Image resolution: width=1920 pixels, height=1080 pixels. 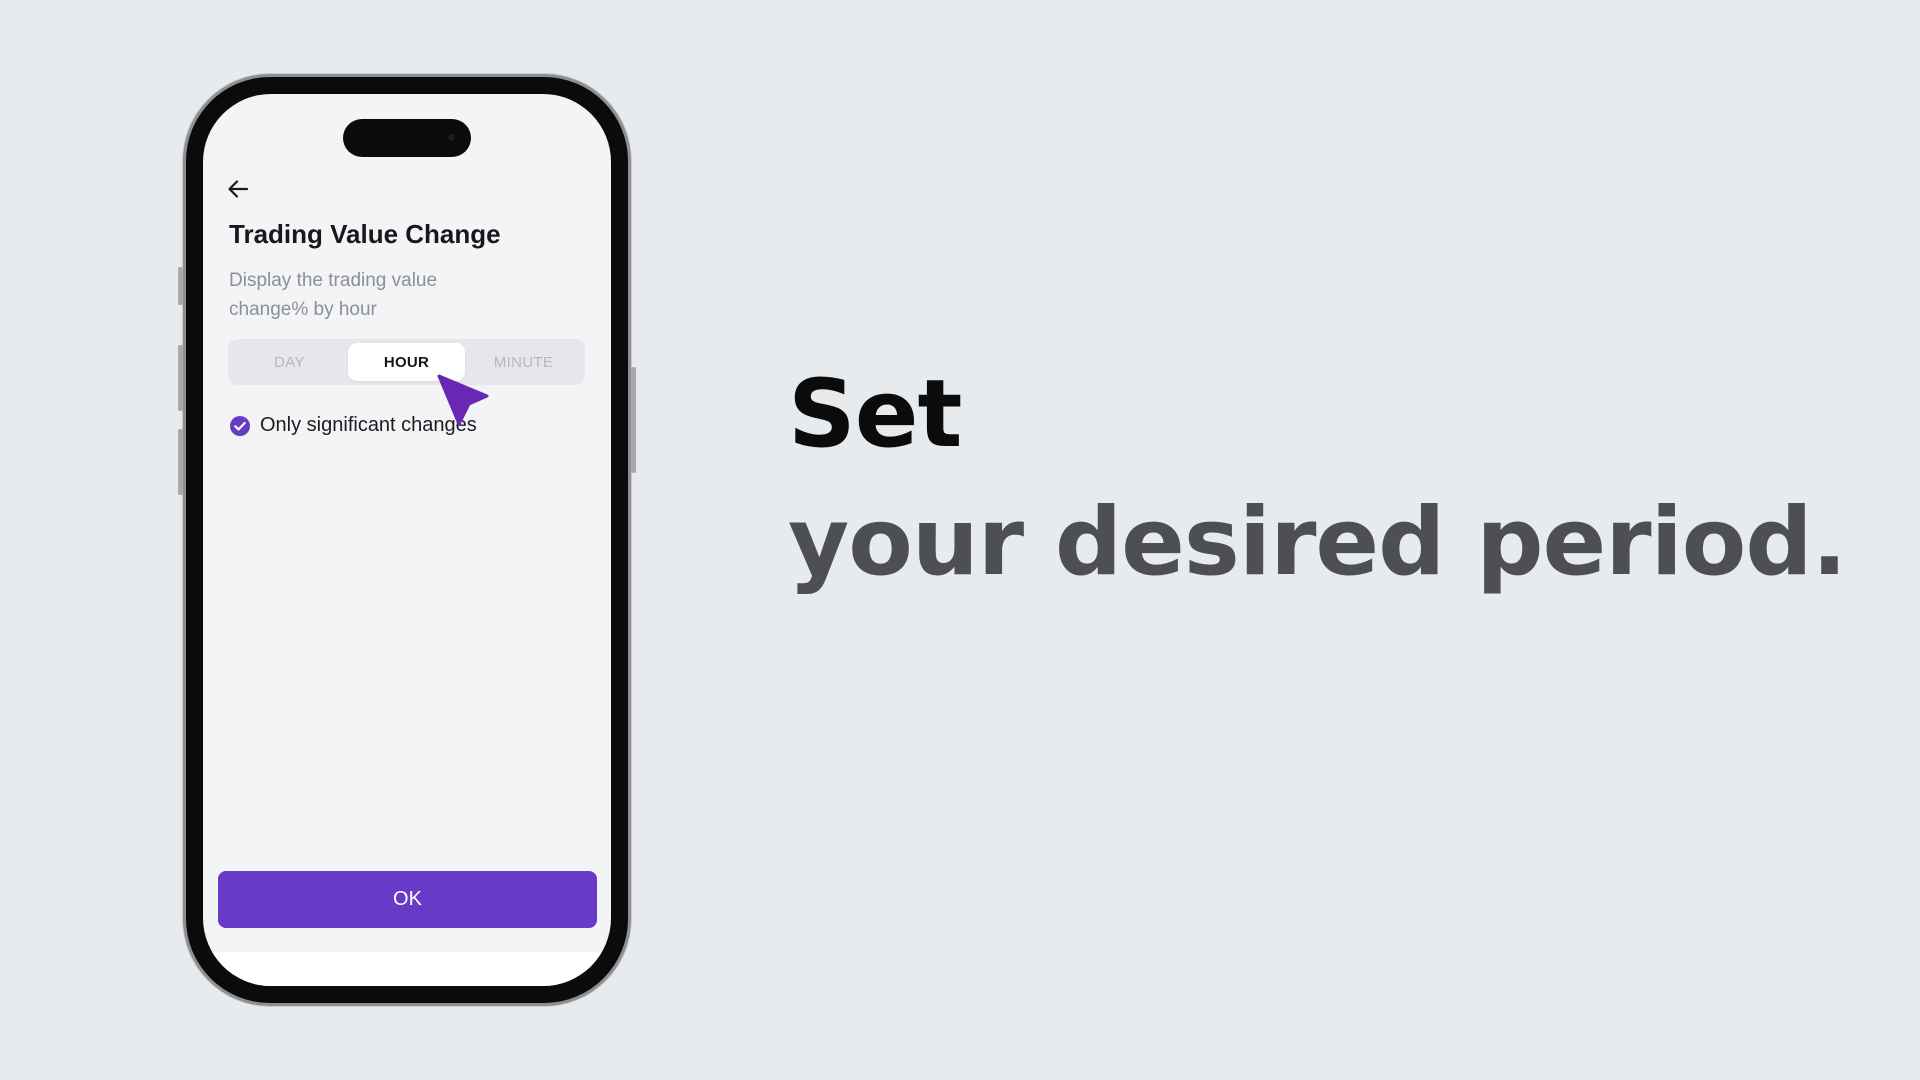 What do you see at coordinates (365, 234) in the screenshot?
I see `page-title: Trading Value Change` at bounding box center [365, 234].